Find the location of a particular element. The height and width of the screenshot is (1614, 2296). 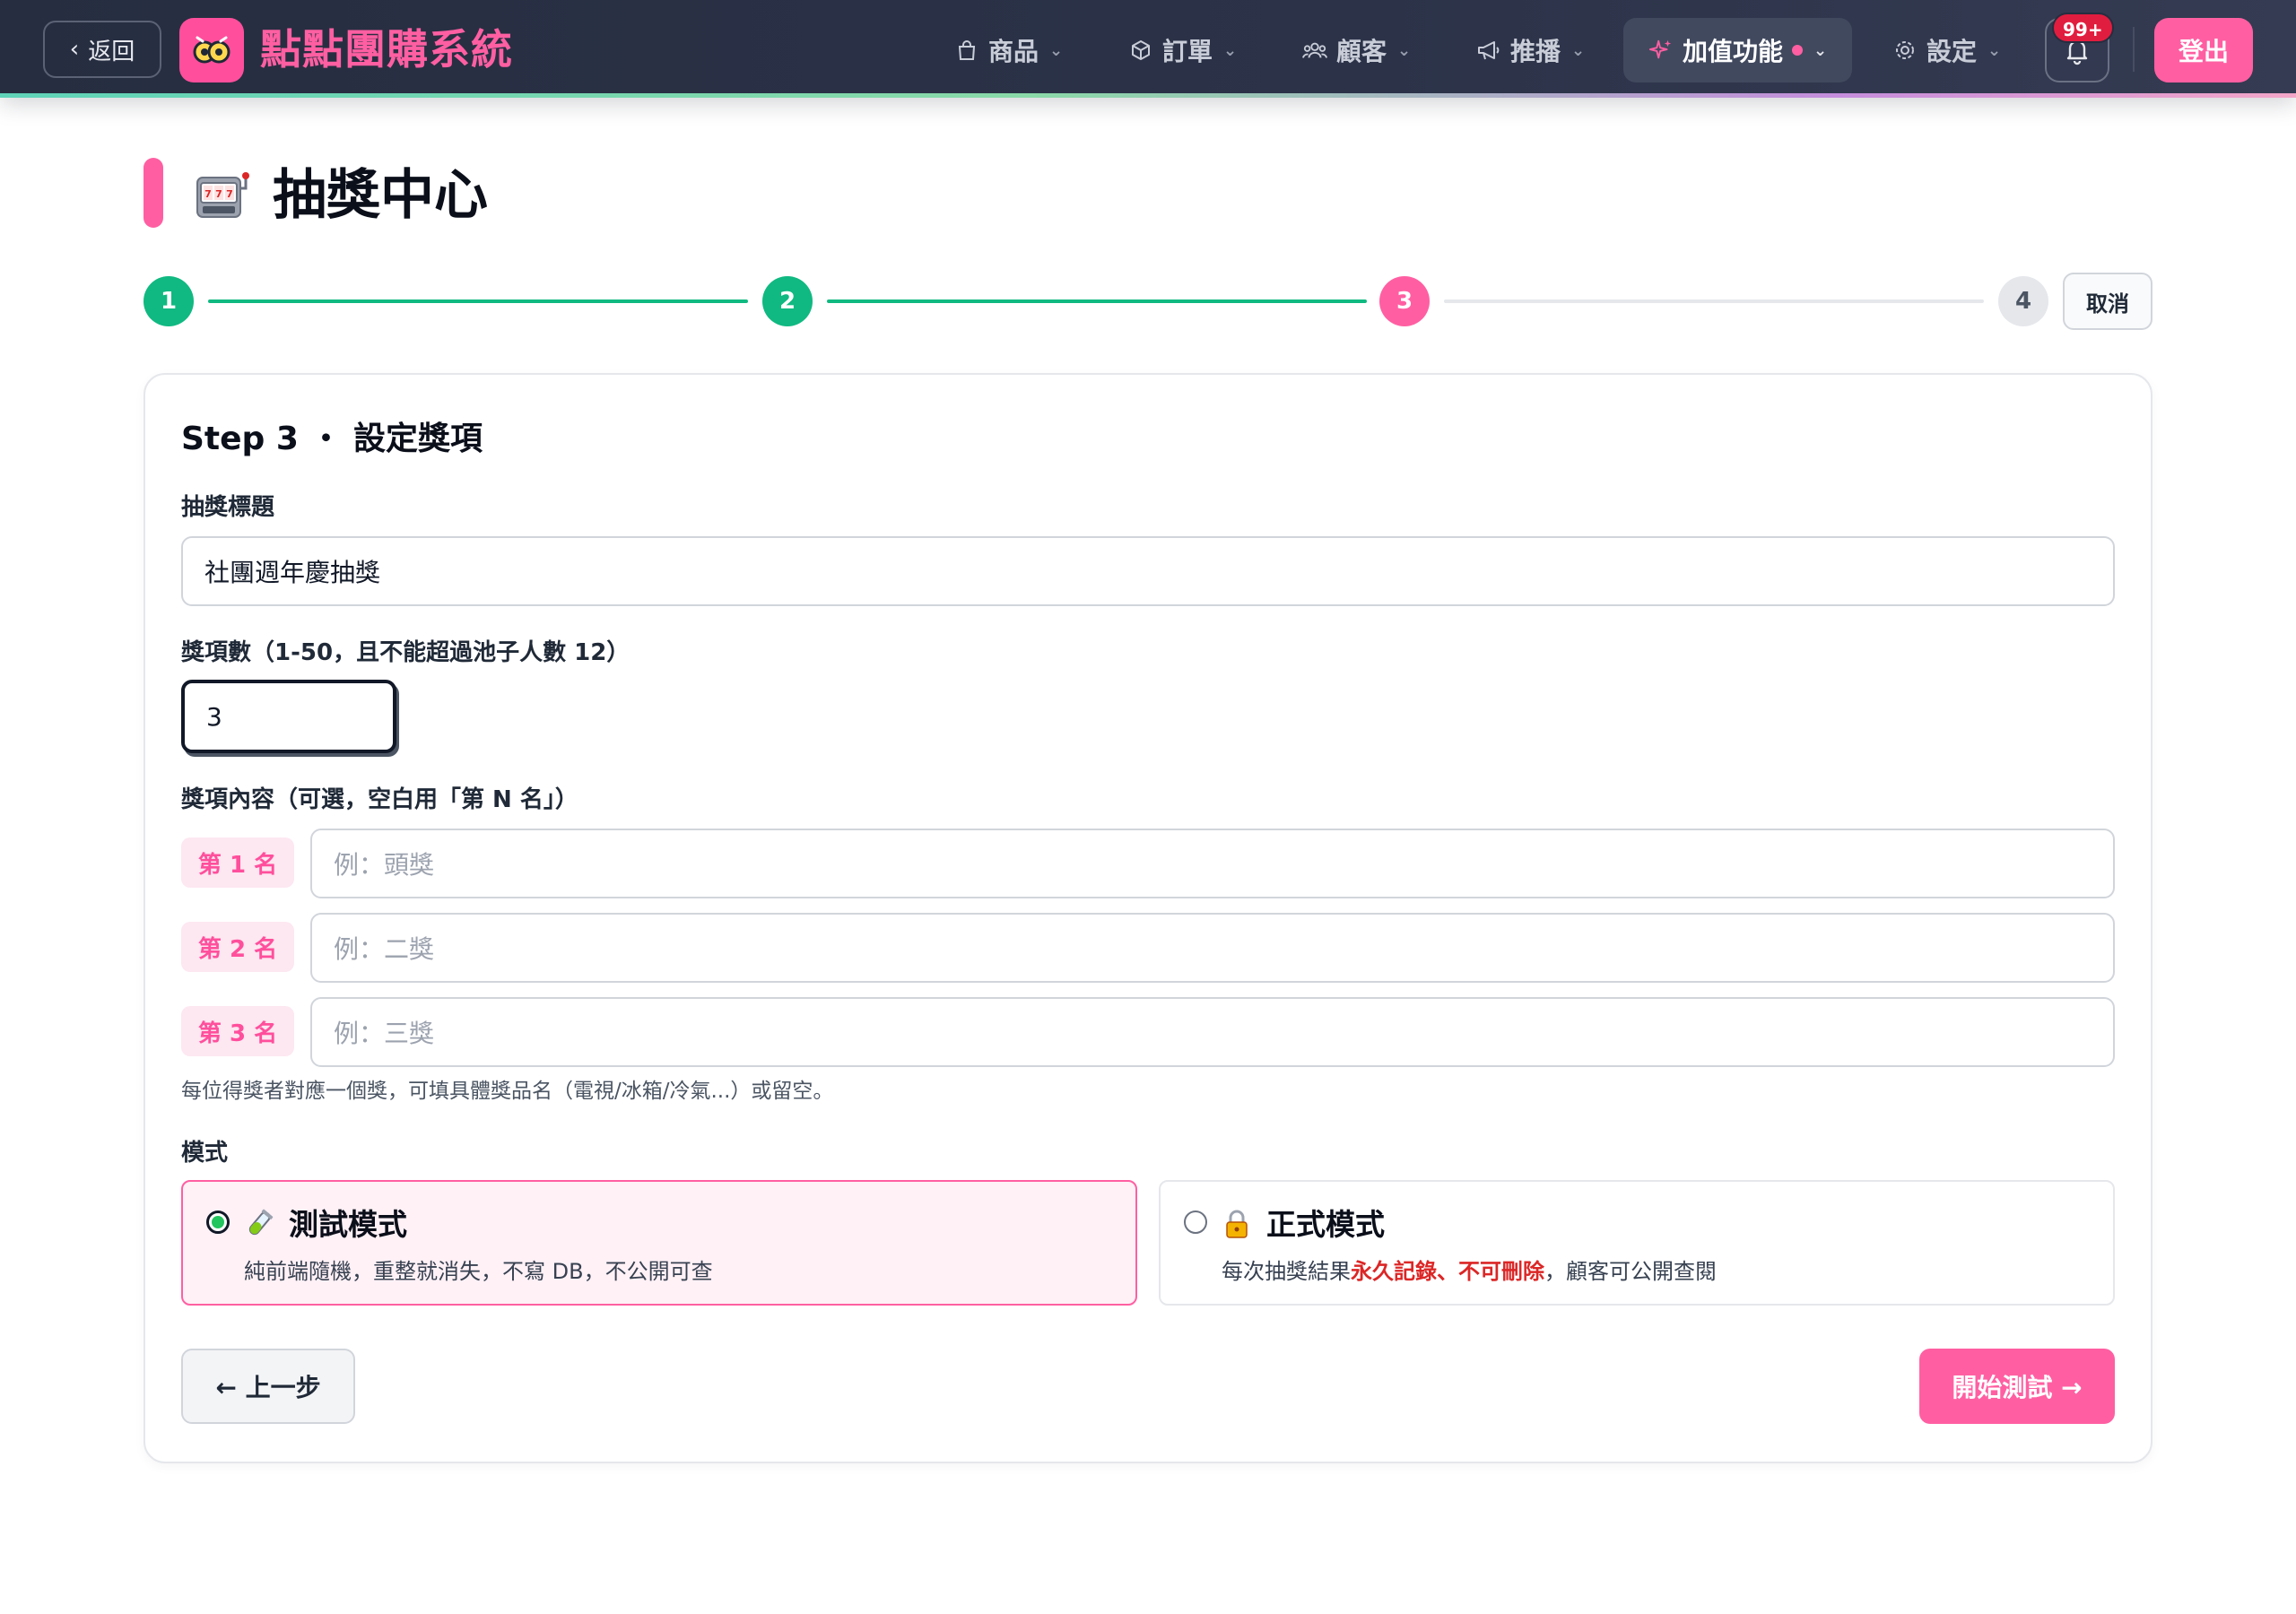

users-icon is located at coordinates (1314, 50).